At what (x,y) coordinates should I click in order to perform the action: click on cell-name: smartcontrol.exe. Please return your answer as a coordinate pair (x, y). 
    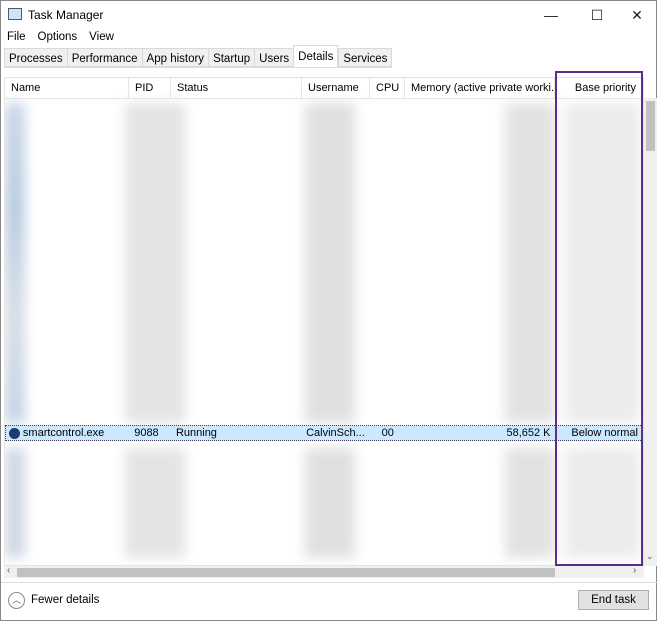
    Looking at the image, I should click on (63, 433).